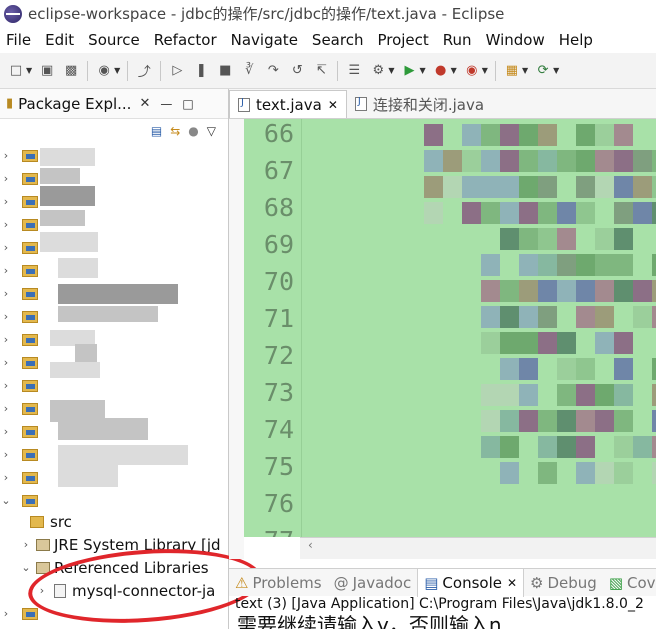  I want to click on coverage-icon: ●, so click(441, 71).